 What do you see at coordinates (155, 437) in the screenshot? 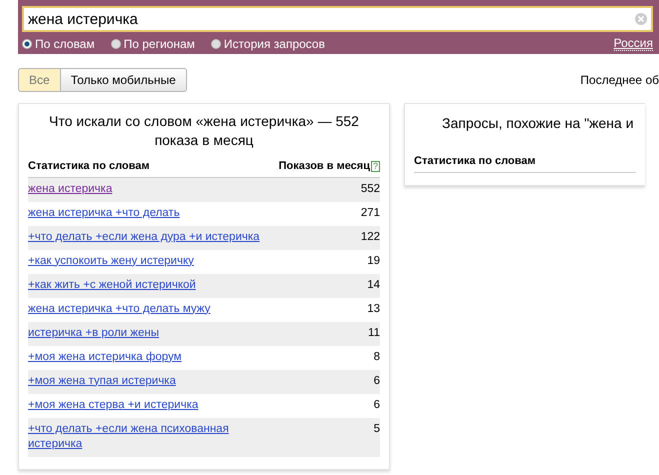
I see `phrase-link: +что делать +если жена психованная истеричка` at bounding box center [155, 437].